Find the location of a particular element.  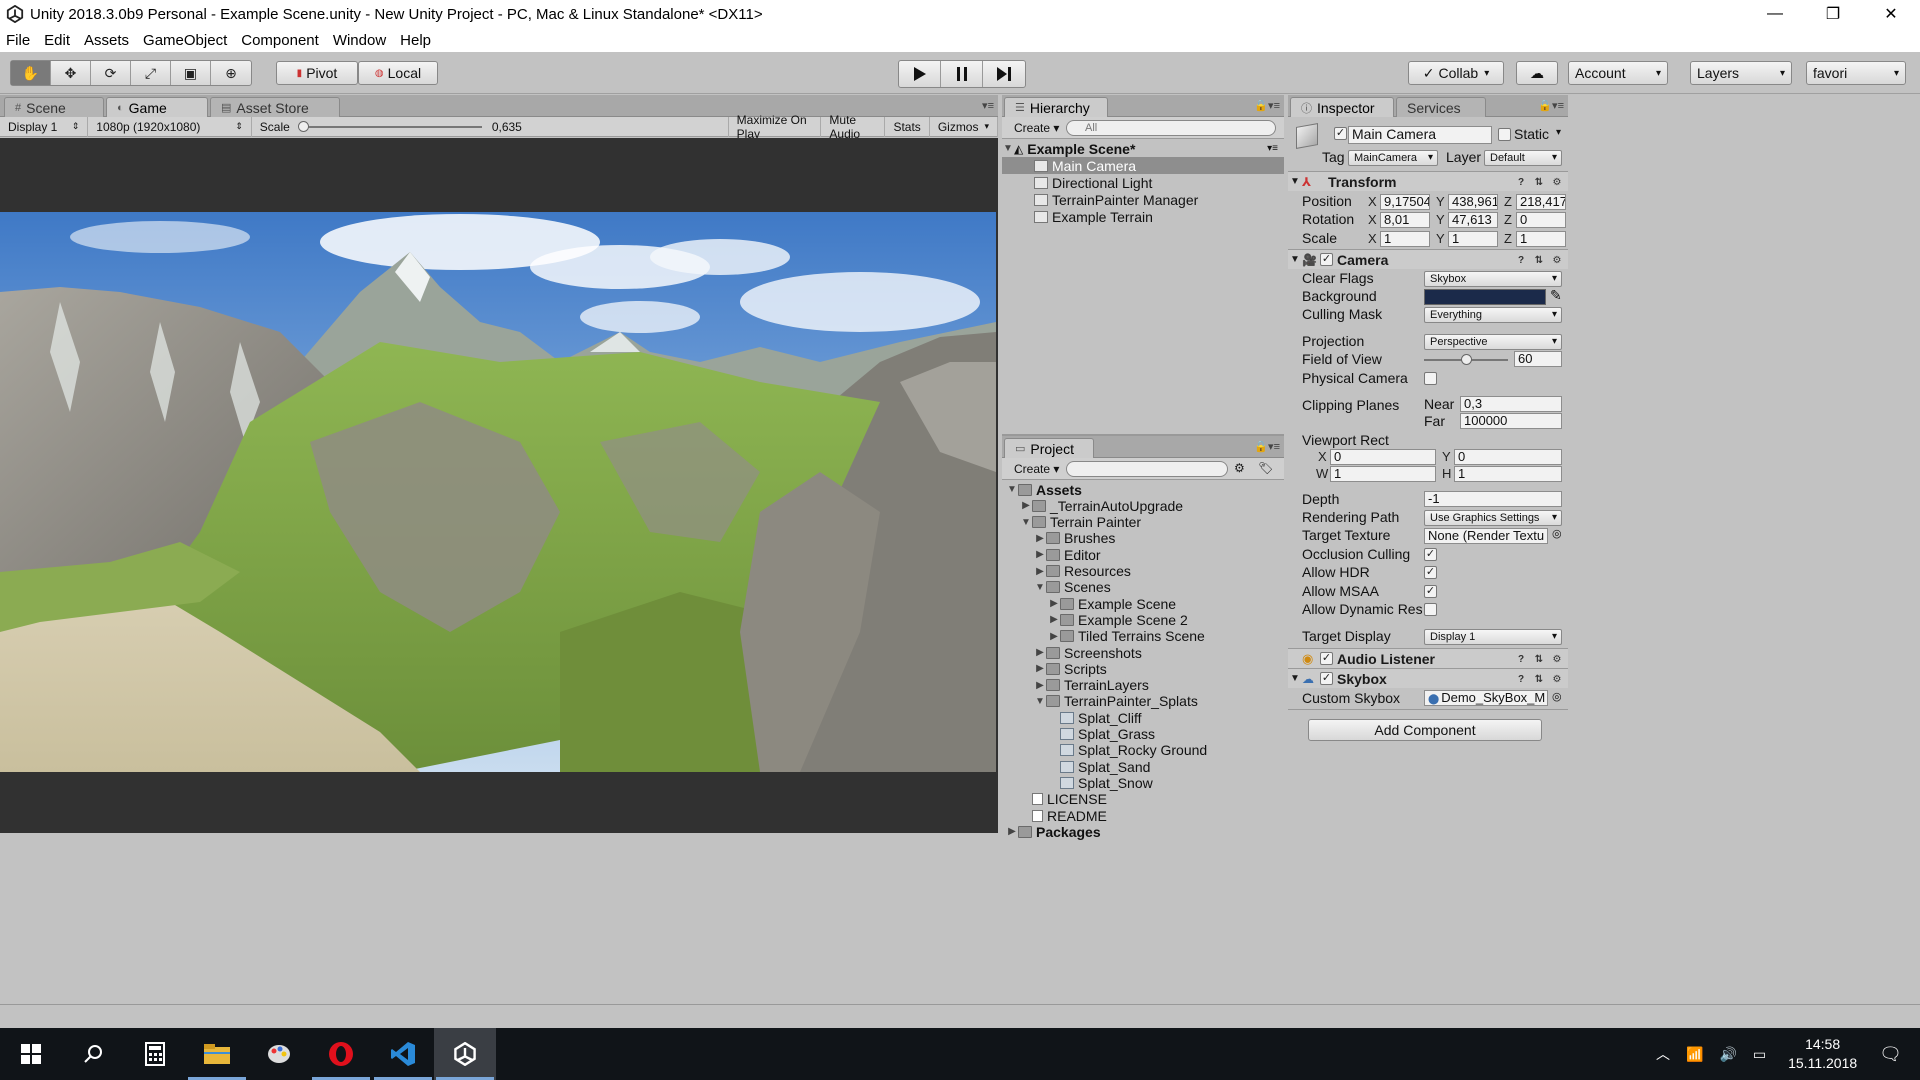

layout-dropdown: favori ▾ is located at coordinates (1856, 73).